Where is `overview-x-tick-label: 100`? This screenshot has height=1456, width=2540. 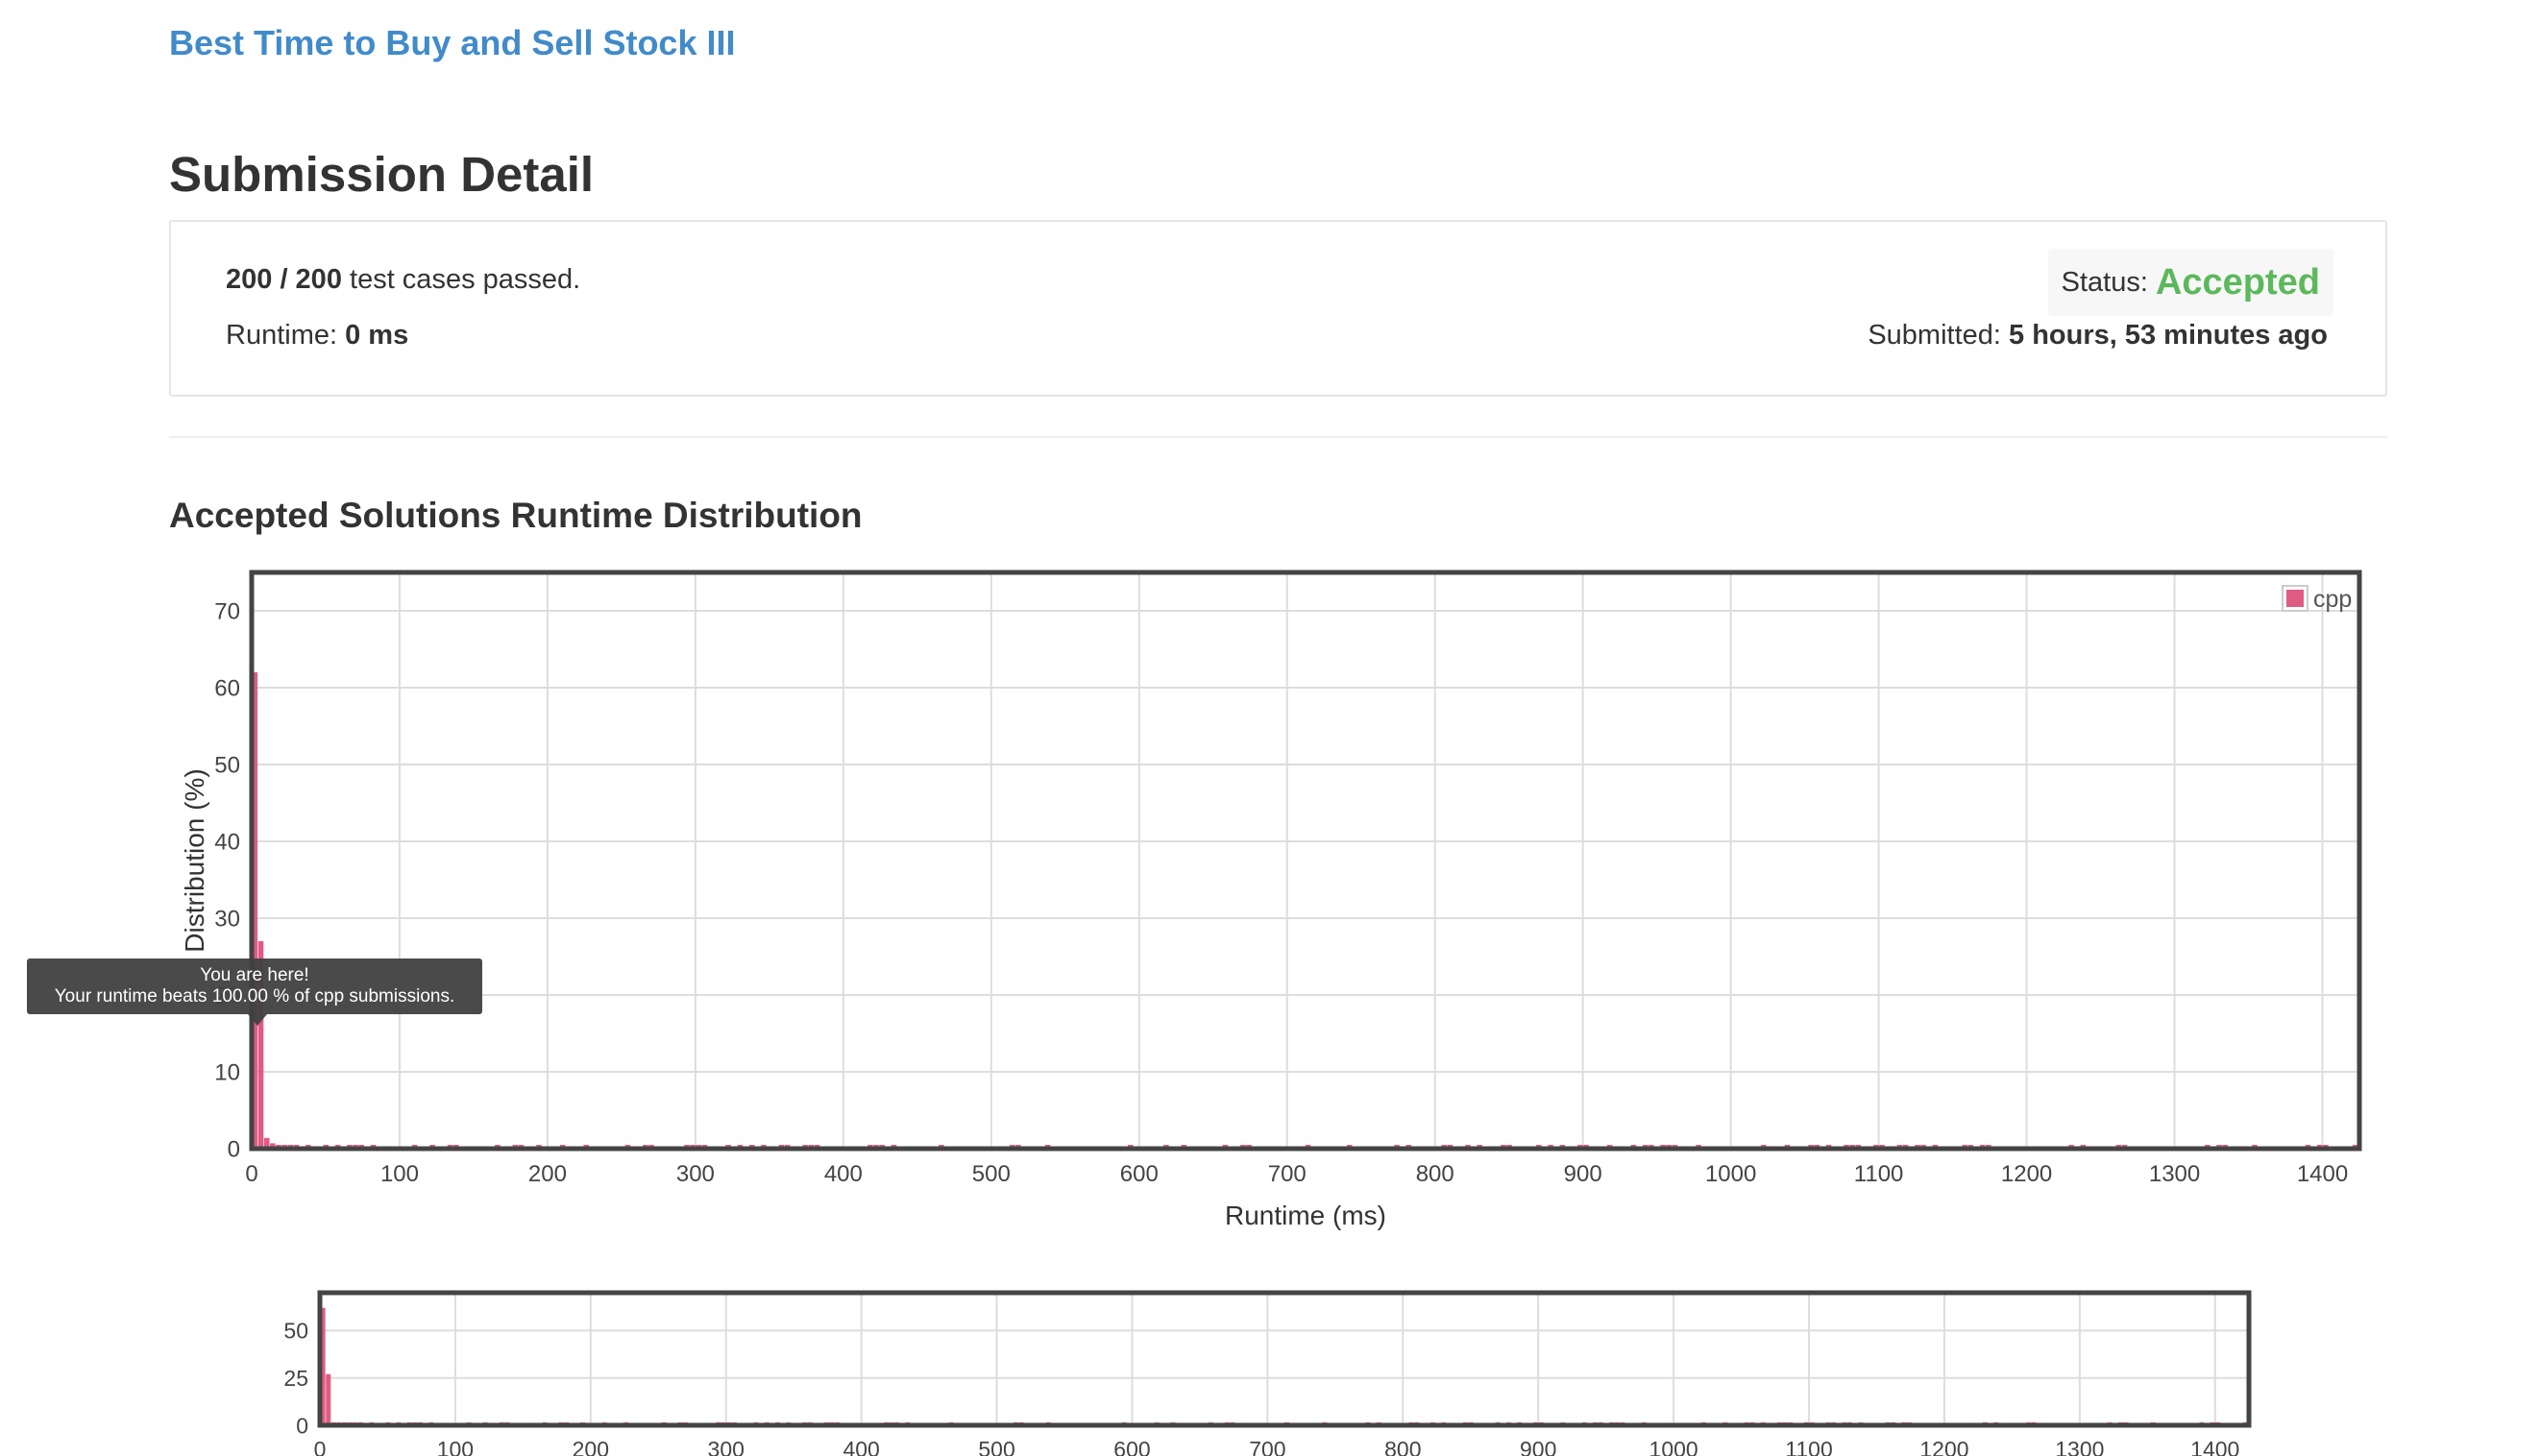
overview-x-tick-label: 100 is located at coordinates (455, 1446).